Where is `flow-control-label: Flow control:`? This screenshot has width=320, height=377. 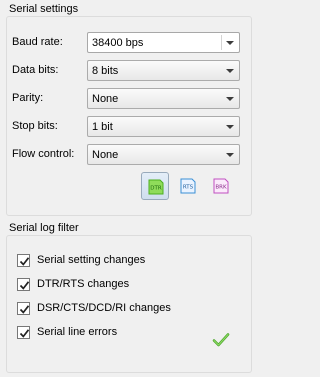
flow-control-label: Flow control: is located at coordinates (43, 154).